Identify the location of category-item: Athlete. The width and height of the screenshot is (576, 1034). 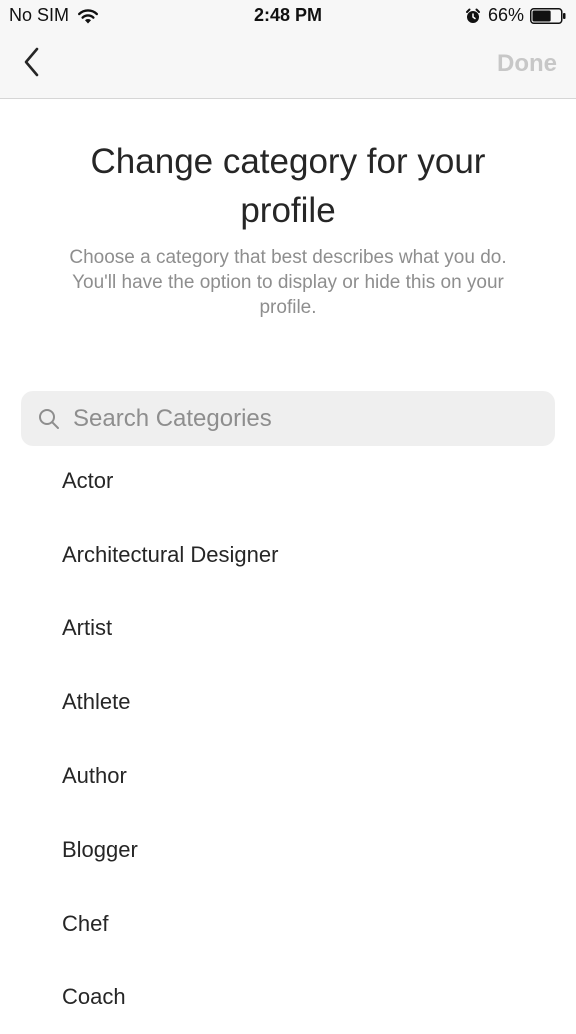
(288, 702).